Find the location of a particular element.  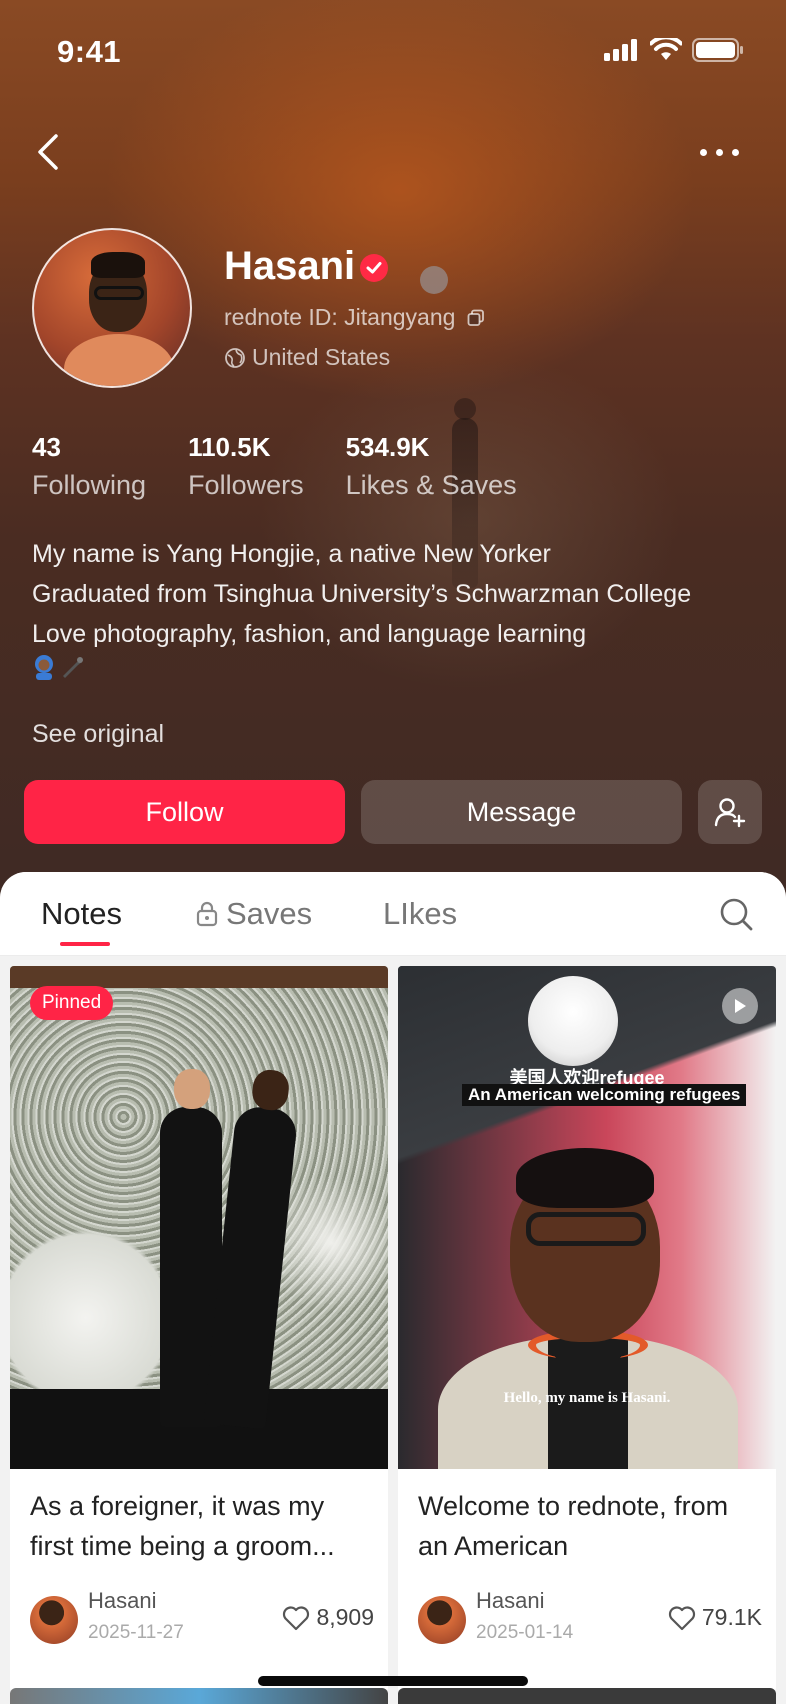

search-button is located at coordinates (736, 914).